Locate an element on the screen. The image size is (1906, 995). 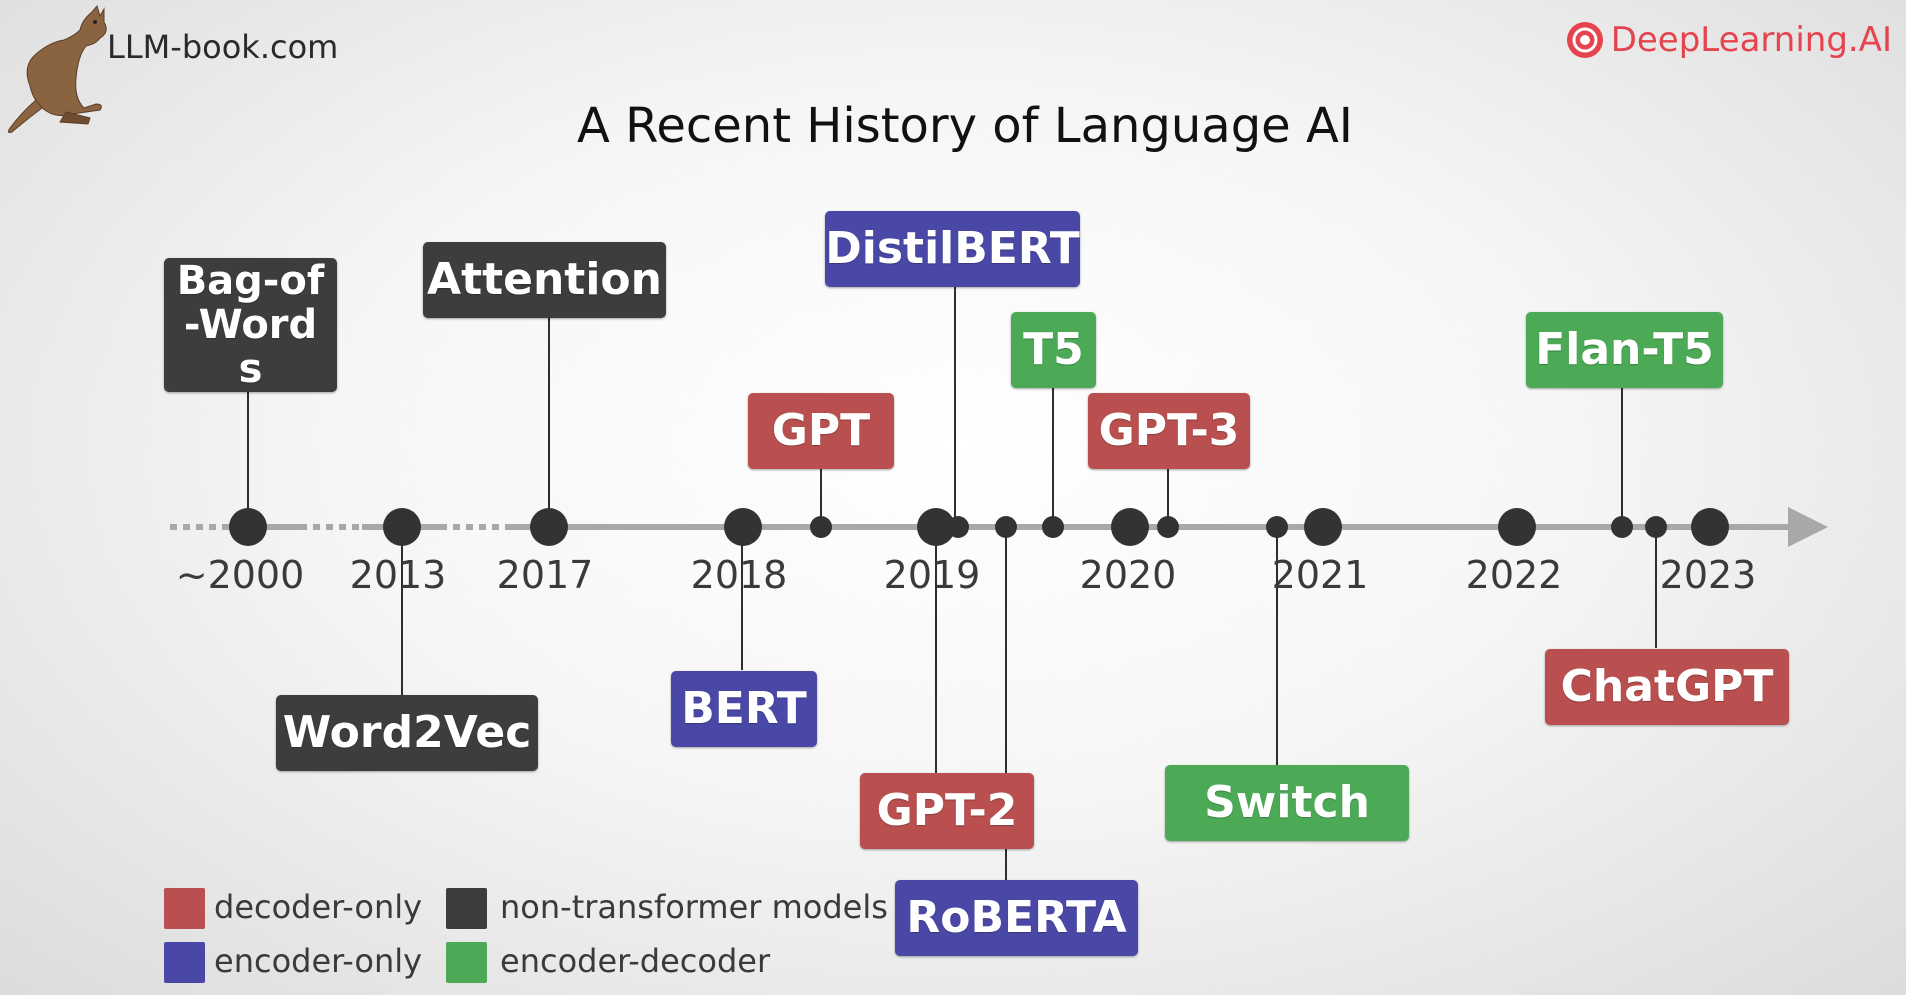
model-label: GPT is located at coordinates (821, 430).